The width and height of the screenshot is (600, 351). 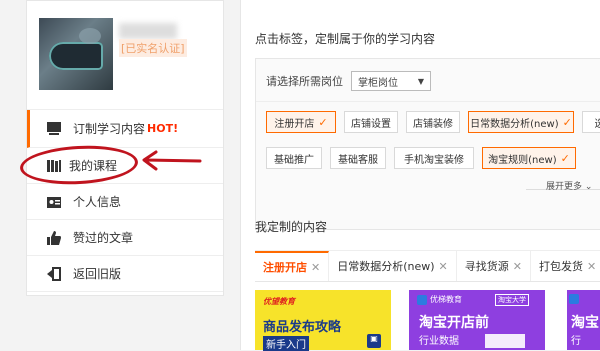 What do you see at coordinates (529, 158) in the screenshot?
I see `tag-taobao-rules: 淘宝规则(new) ✓` at bounding box center [529, 158].